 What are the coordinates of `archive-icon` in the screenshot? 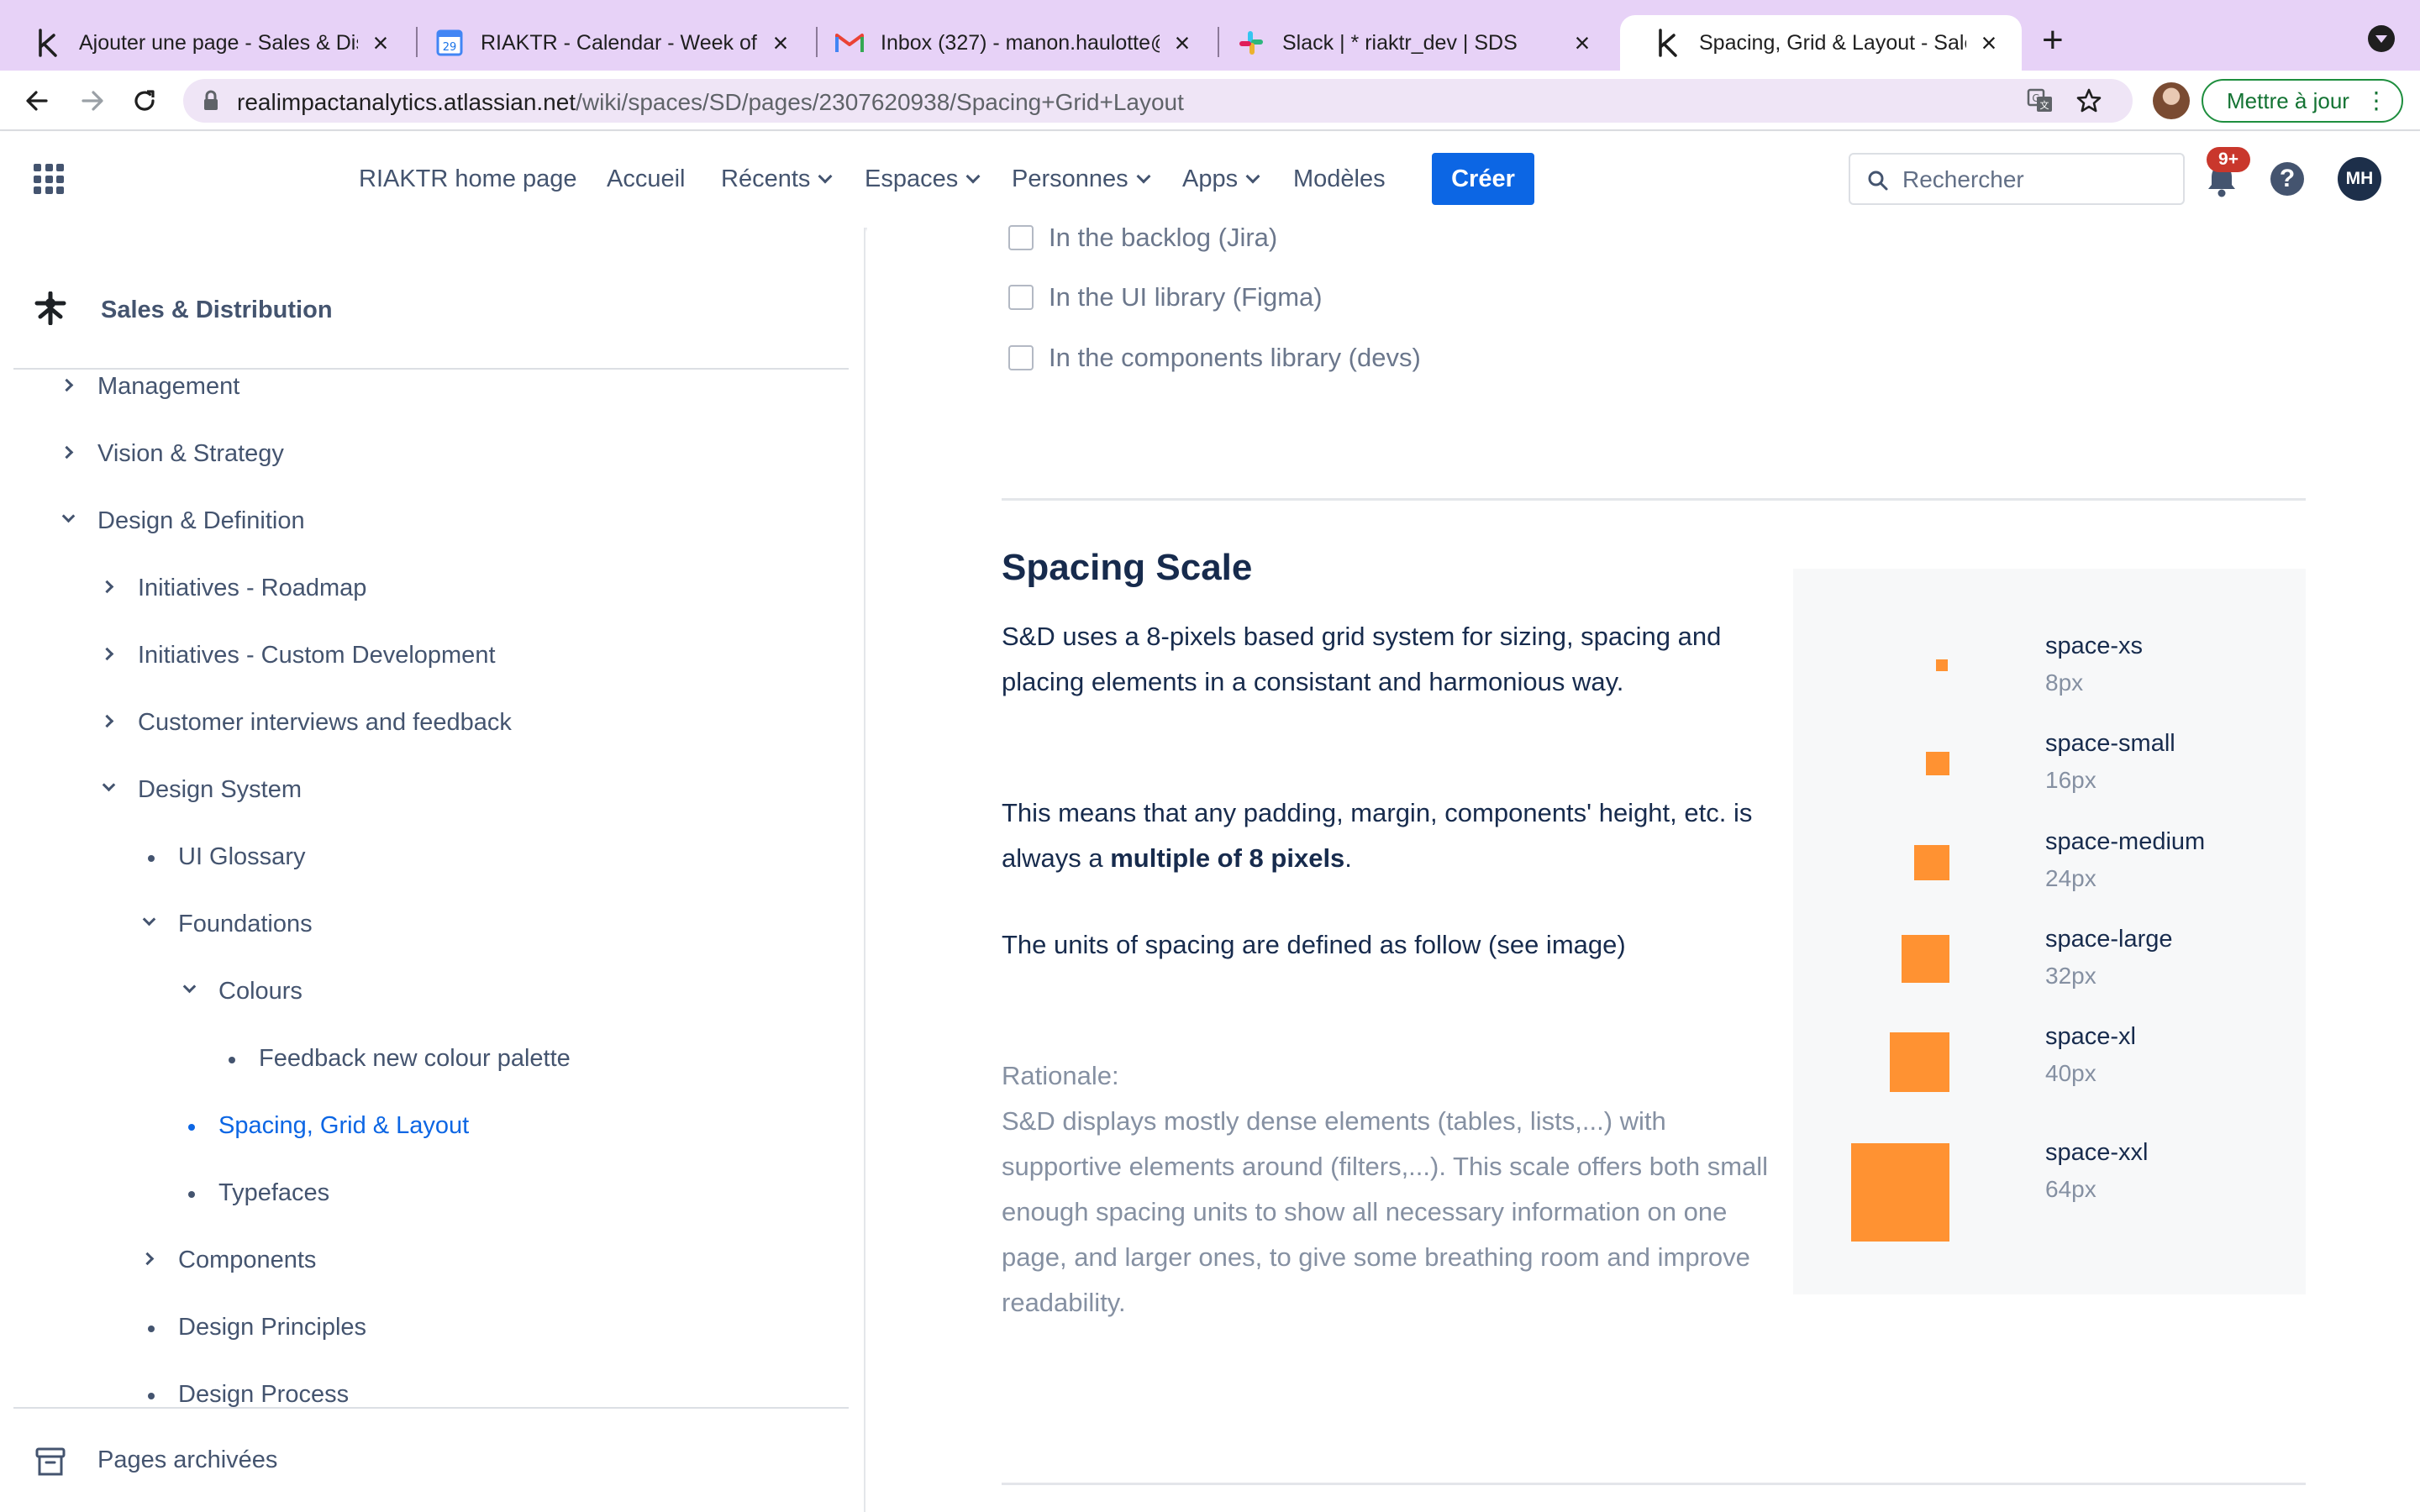 It's located at (51, 1463).